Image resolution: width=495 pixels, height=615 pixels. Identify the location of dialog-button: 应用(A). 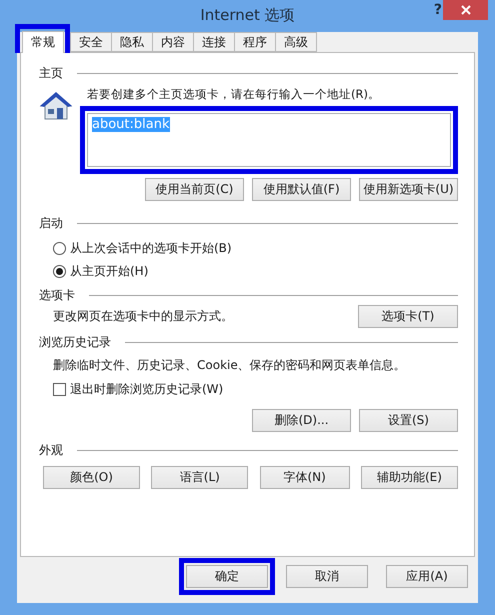
(427, 576).